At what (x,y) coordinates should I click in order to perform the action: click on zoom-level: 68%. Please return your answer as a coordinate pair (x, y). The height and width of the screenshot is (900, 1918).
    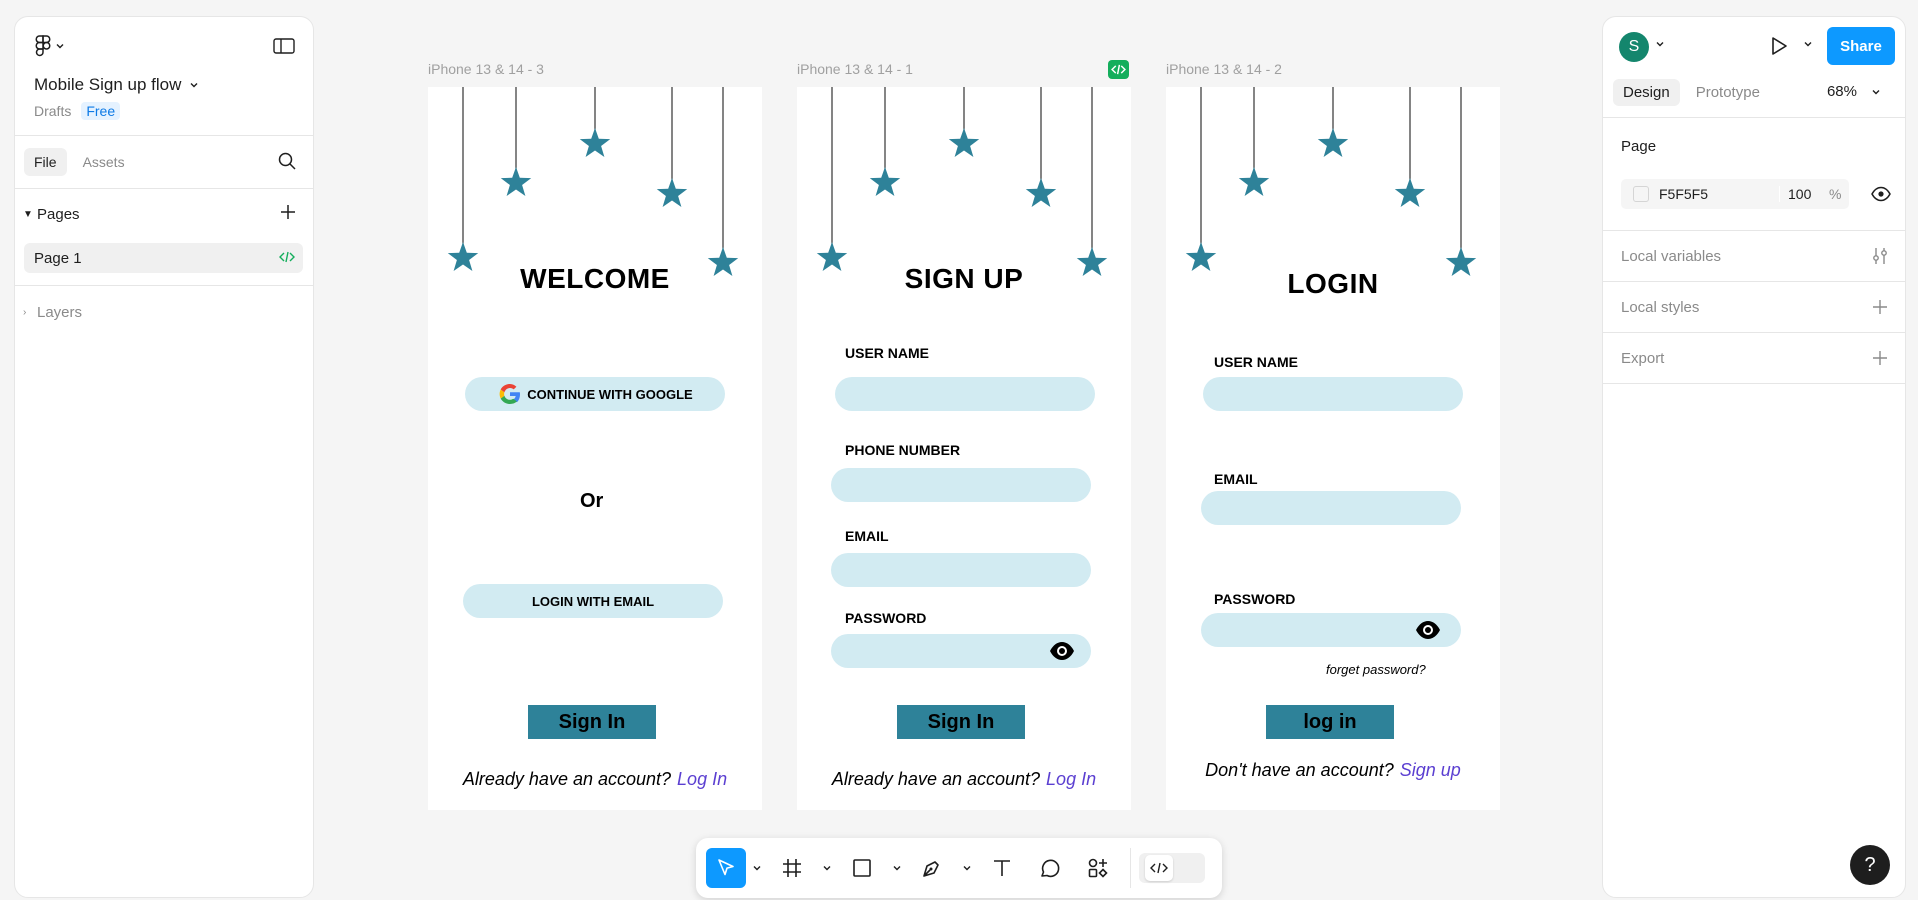
    Looking at the image, I should click on (1841, 91).